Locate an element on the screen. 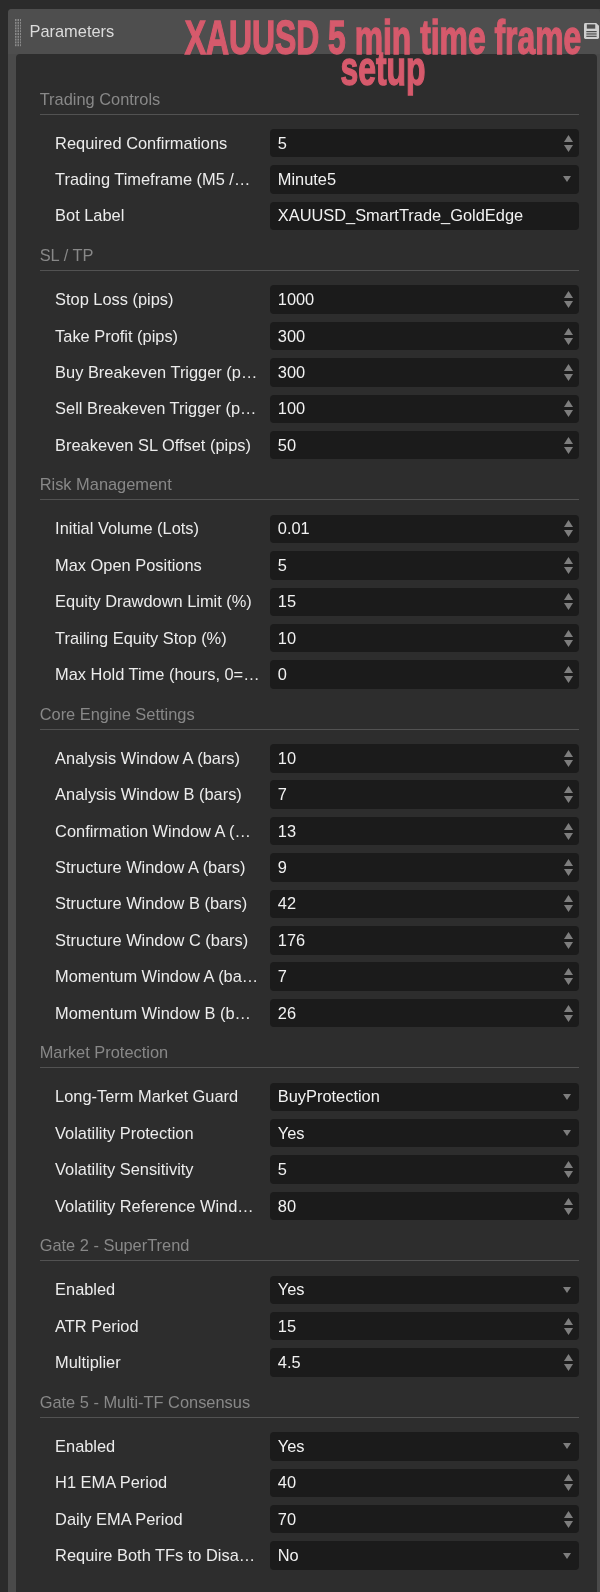  parameter-label: Breakeven SL Offset (pips) is located at coordinates (153, 445).